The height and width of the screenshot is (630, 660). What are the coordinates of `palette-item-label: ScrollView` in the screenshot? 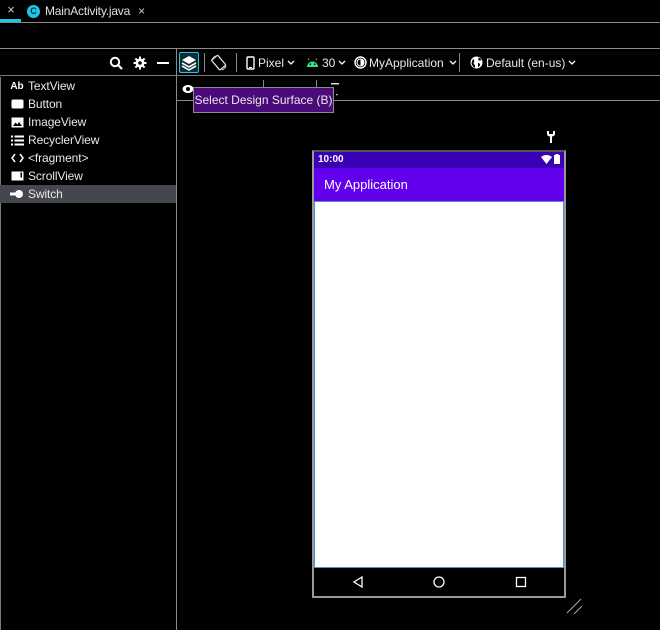 It's located at (55, 176).